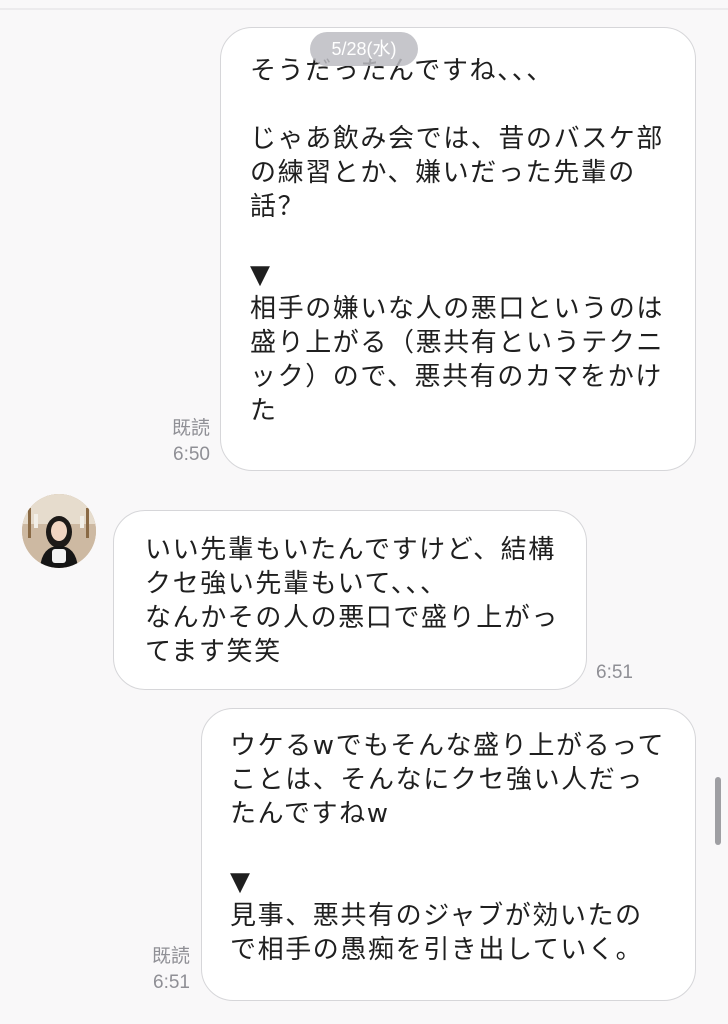  I want to click on avatar-photo-icon, so click(59, 531).